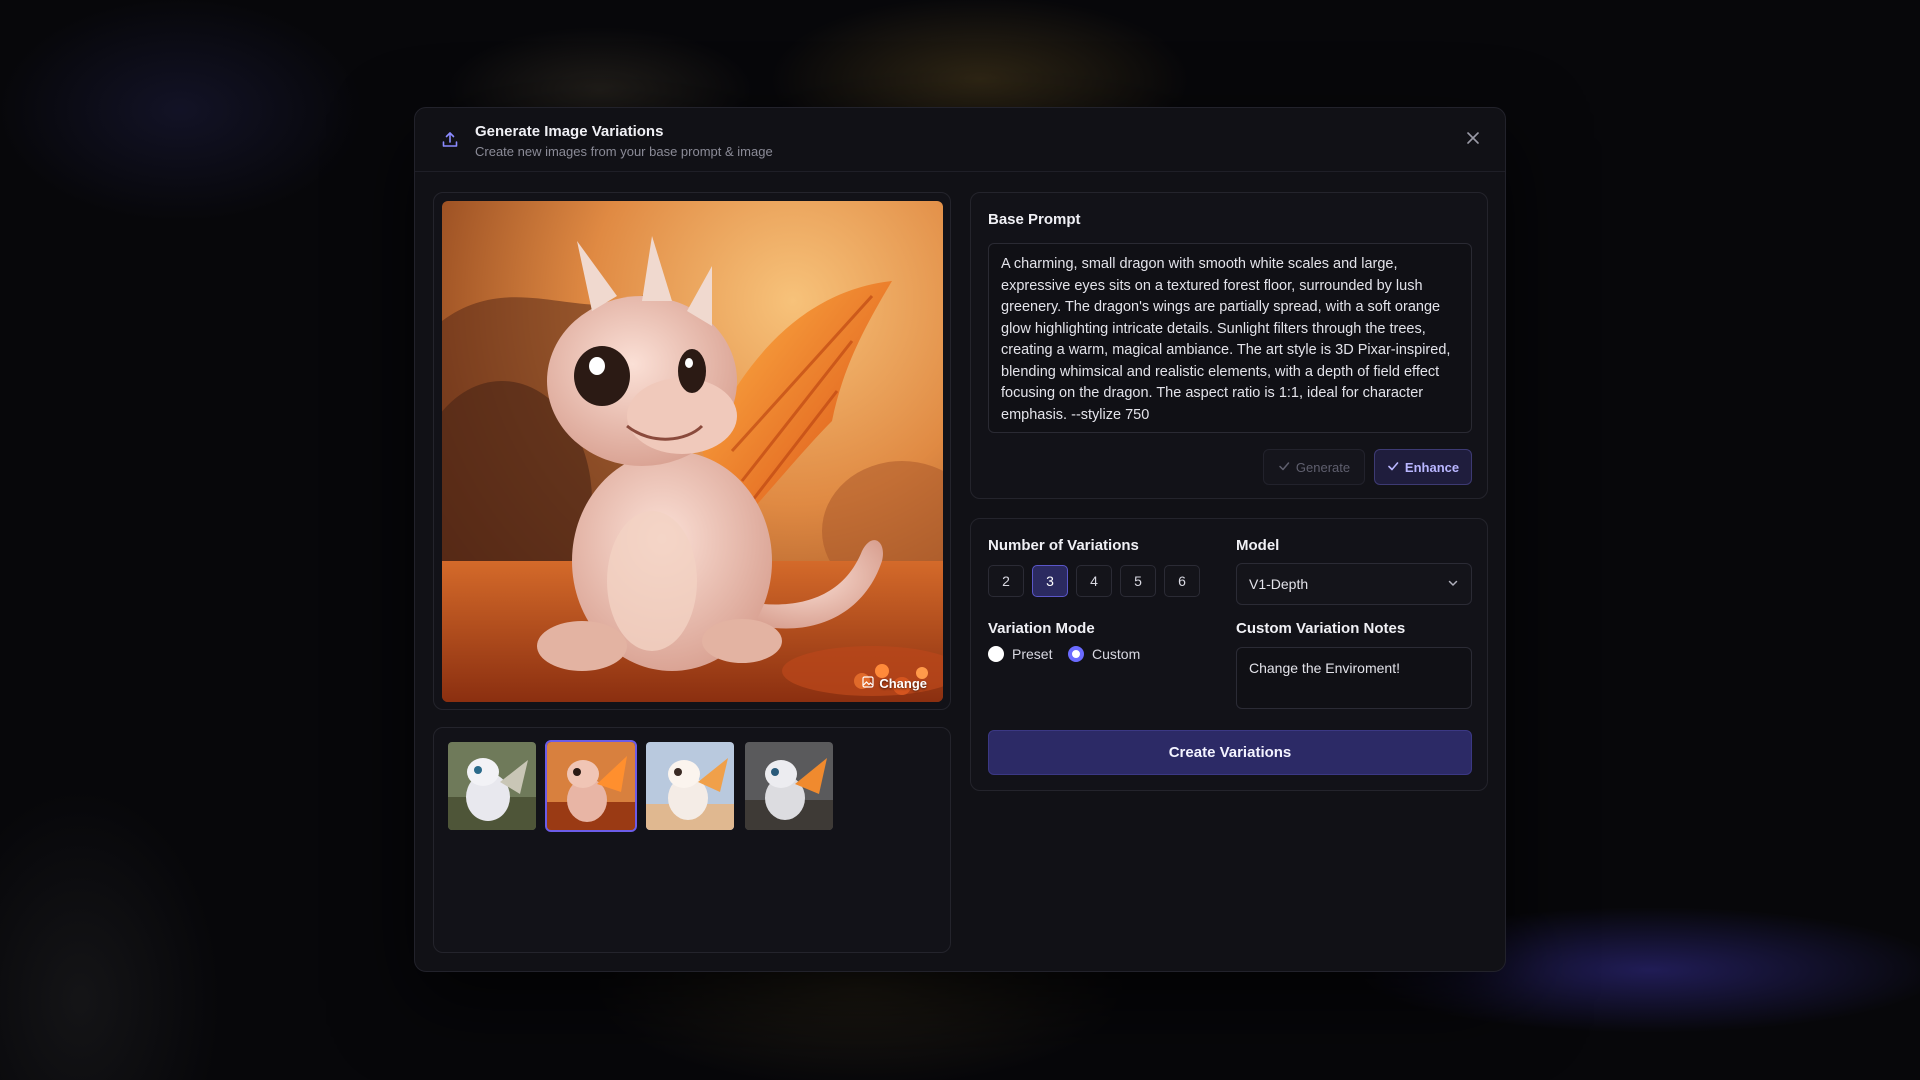 This screenshot has height=1080, width=1920. Describe the element at coordinates (1182, 581) in the screenshot. I see `variation-option-6: 6` at that location.